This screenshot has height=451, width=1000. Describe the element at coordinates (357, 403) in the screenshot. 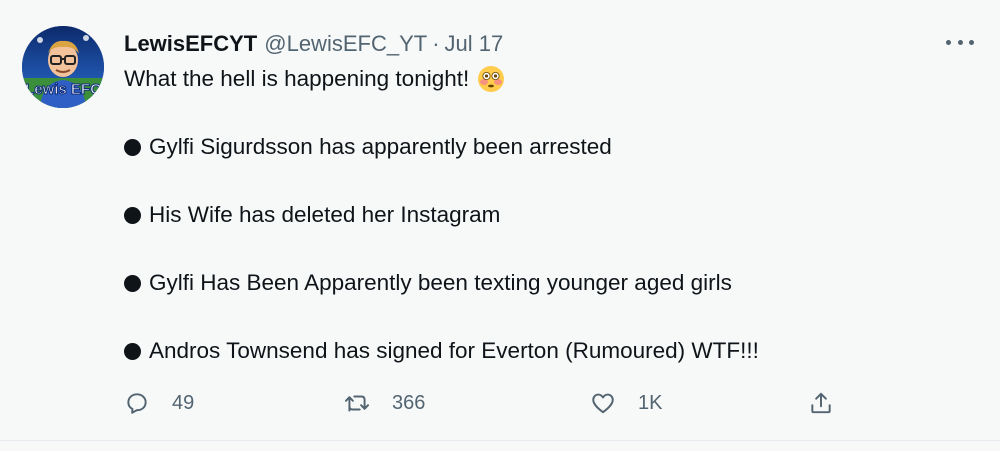

I see `retweet-icon` at that location.